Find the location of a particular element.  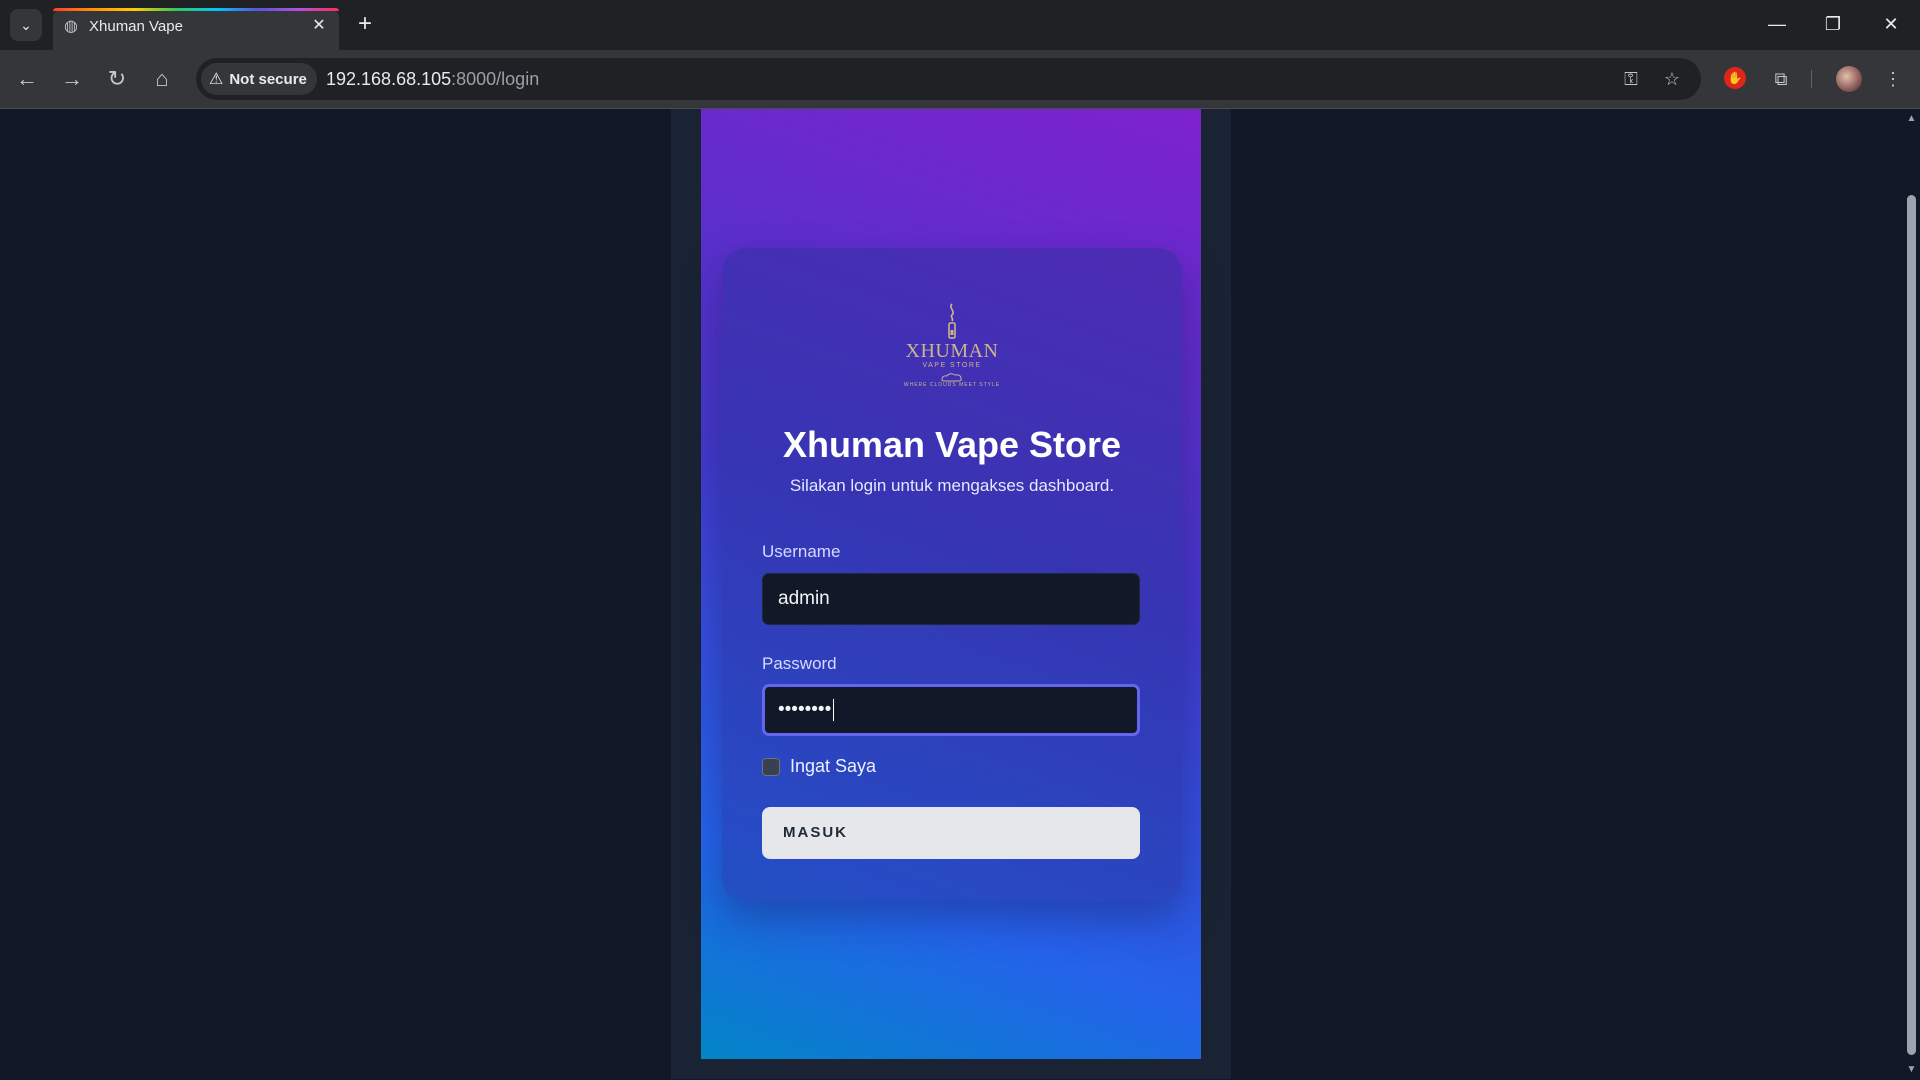

url-host: 192.168.68.105 is located at coordinates (389, 79).